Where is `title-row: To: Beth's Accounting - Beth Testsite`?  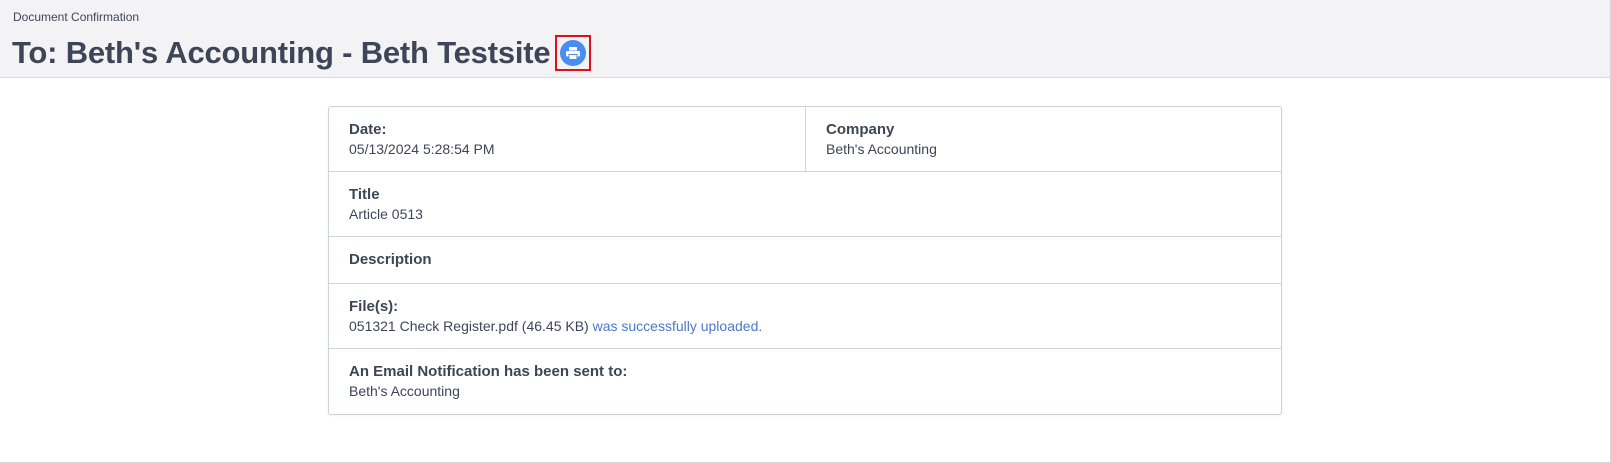 title-row: To: Beth's Accounting - Beth Testsite is located at coordinates (302, 53).